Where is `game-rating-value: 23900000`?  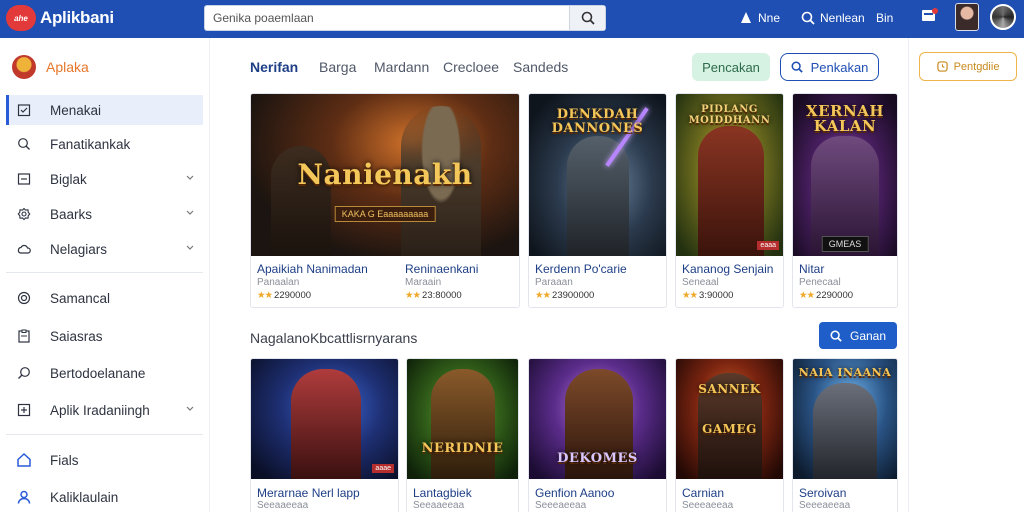 game-rating-value: 23900000 is located at coordinates (573, 295).